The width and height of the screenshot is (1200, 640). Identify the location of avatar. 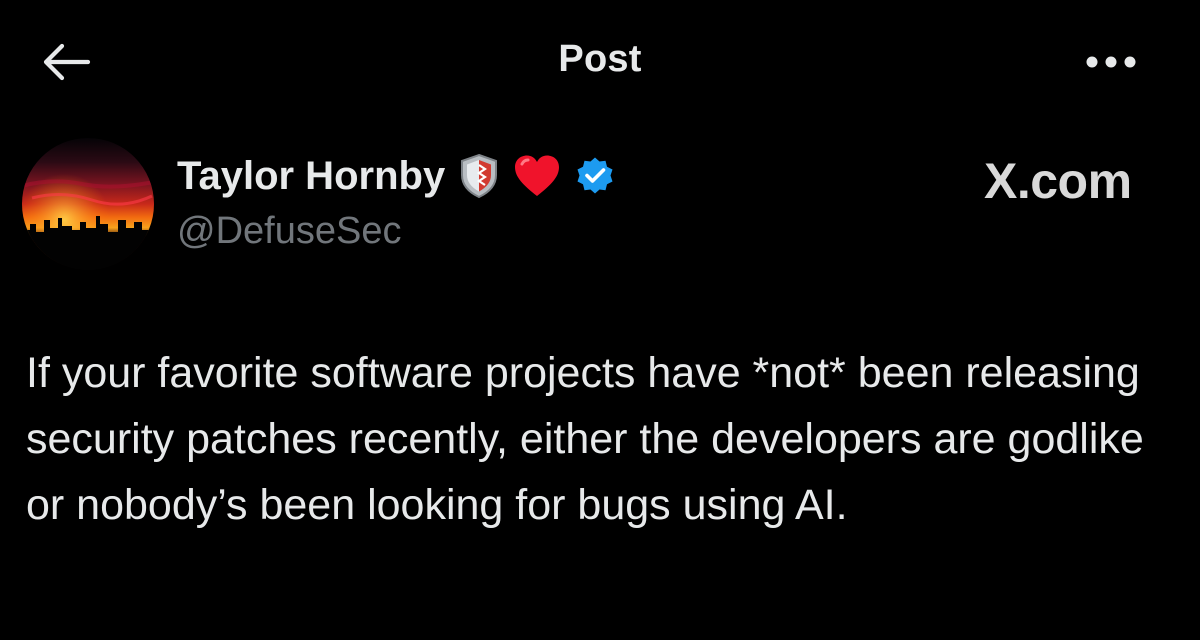
(88, 204).